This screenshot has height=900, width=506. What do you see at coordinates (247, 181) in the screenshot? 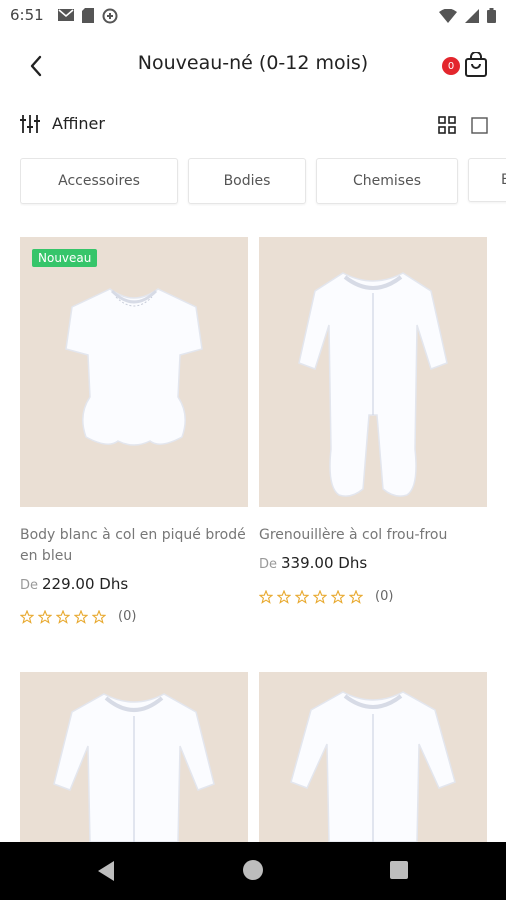
I see `chip-bodies: Bodies` at bounding box center [247, 181].